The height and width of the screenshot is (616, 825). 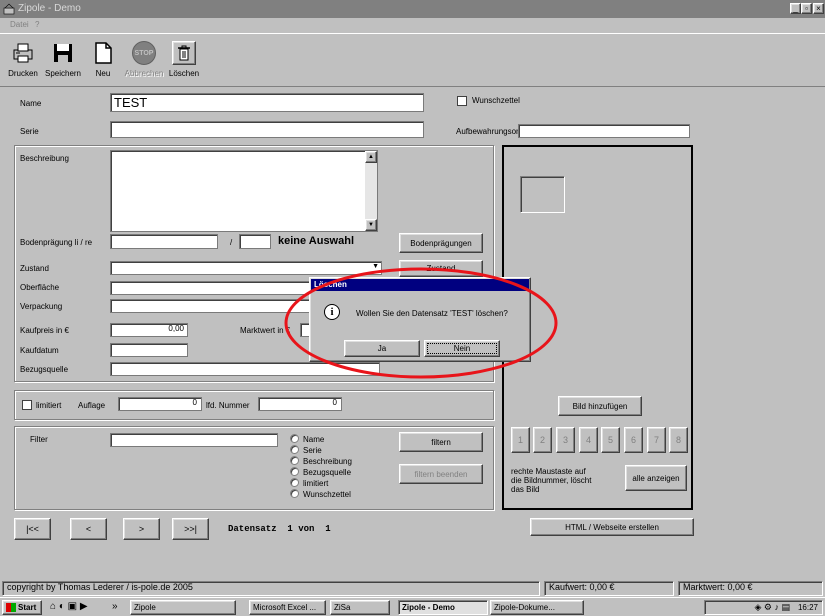 I want to click on next-record-button: >, so click(x=141, y=529).